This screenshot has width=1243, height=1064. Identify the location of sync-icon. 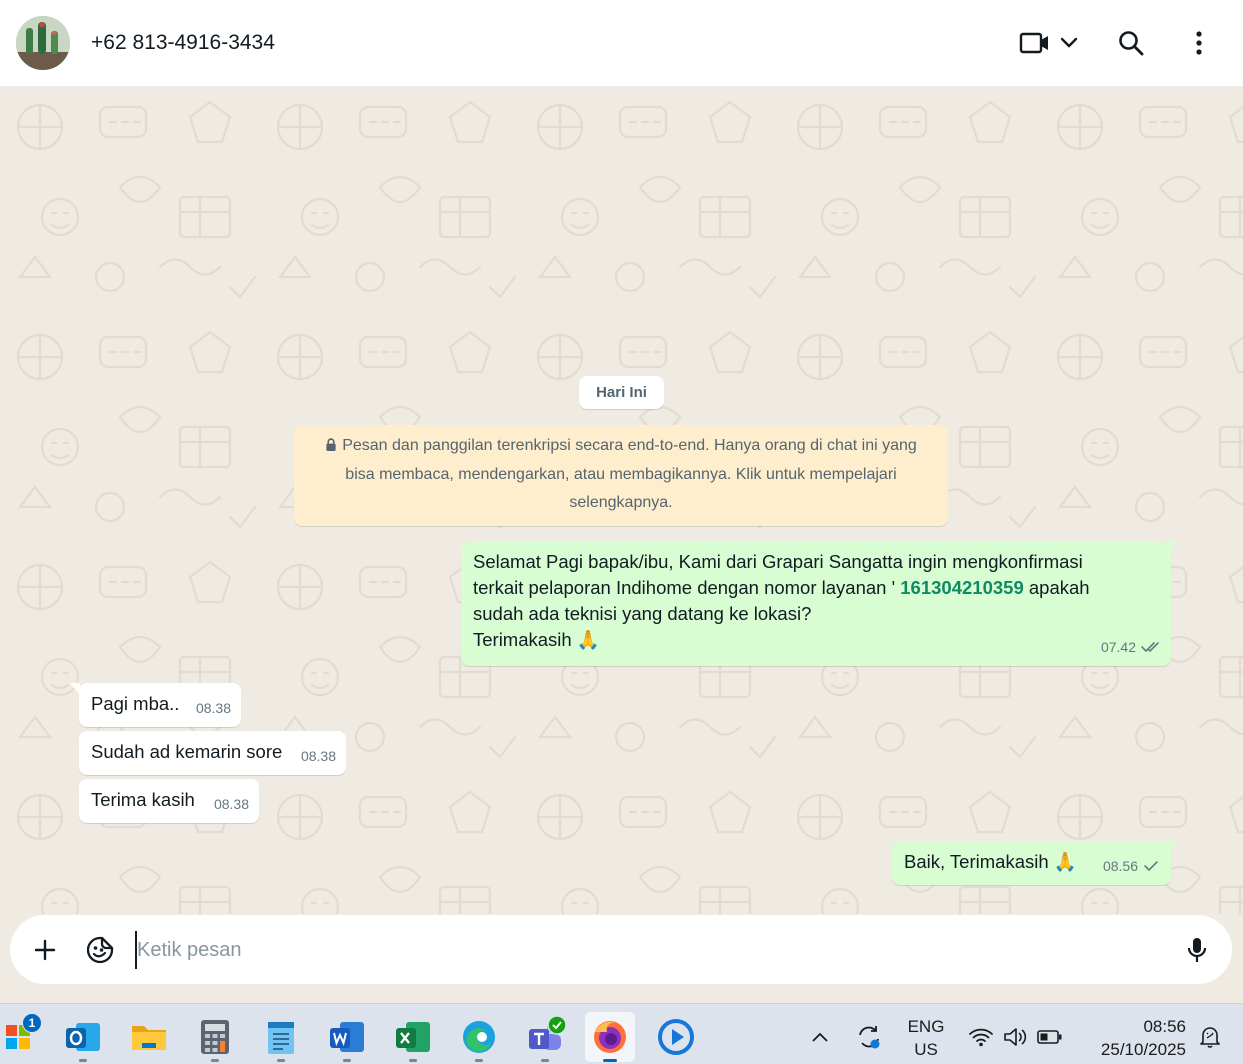
(869, 1037).